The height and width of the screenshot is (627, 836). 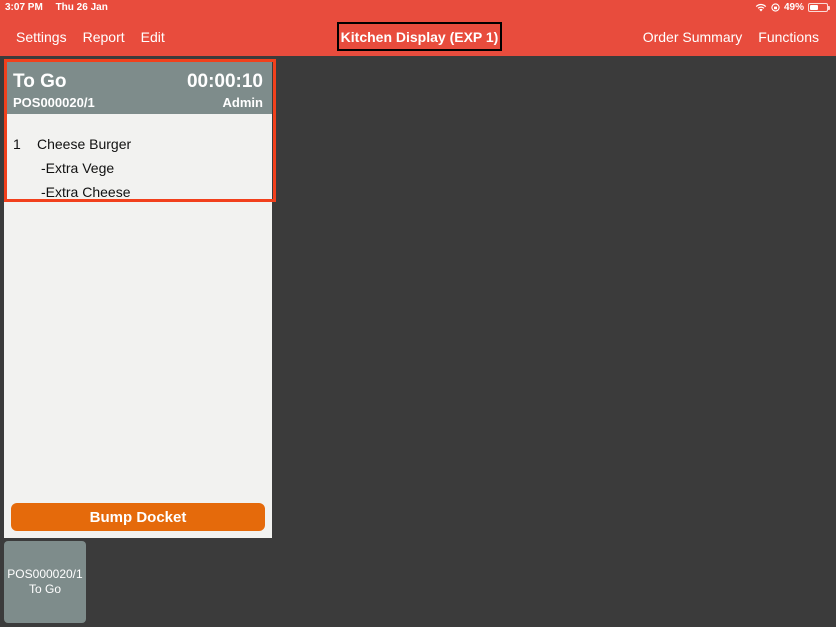 I want to click on battery-icon, so click(x=819, y=7).